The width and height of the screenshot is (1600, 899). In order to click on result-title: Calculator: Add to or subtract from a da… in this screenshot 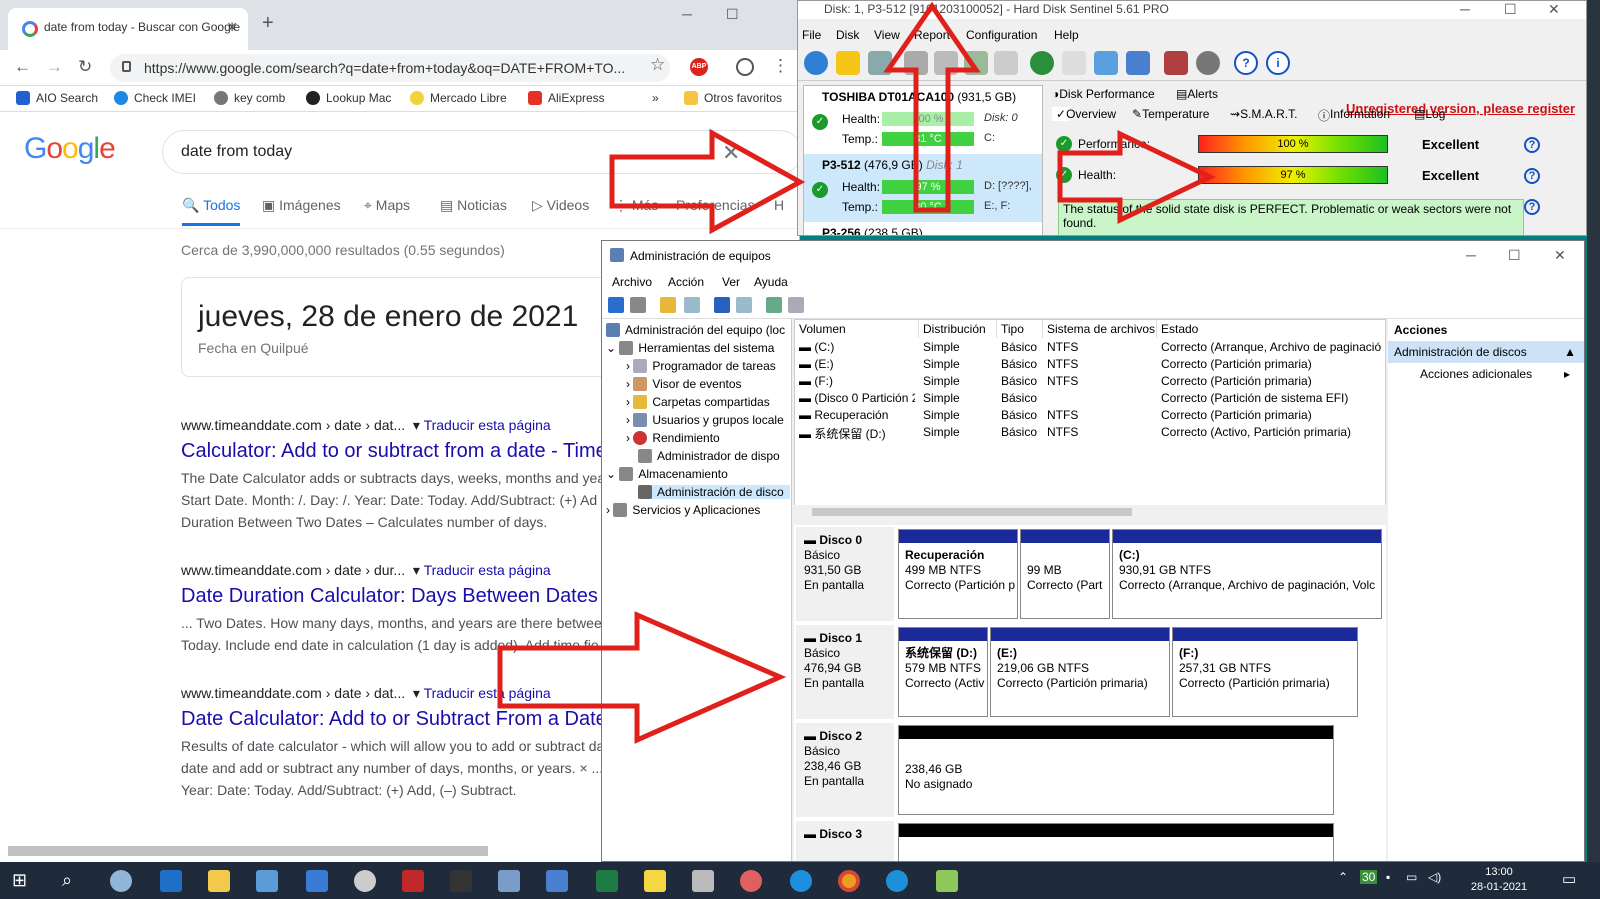, I will do `click(396, 451)`.